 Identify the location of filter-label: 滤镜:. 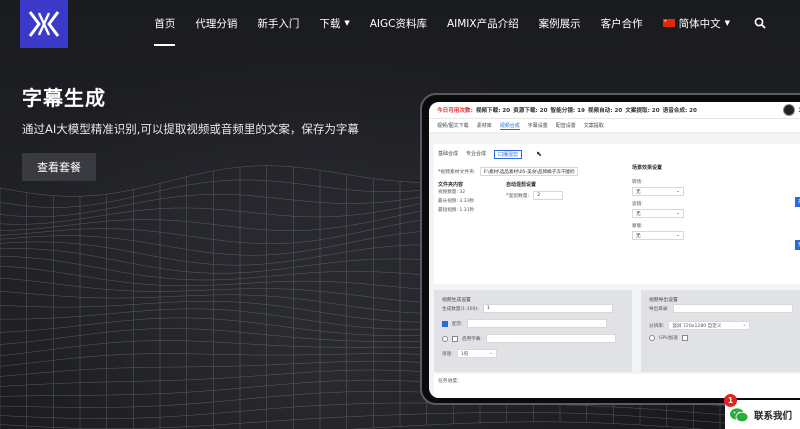
(637, 204).